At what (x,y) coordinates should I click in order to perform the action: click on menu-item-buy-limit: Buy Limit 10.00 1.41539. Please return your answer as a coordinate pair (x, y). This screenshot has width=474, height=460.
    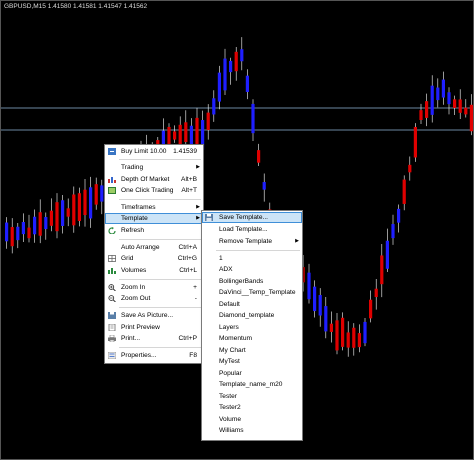
    Looking at the image, I should click on (154, 151).